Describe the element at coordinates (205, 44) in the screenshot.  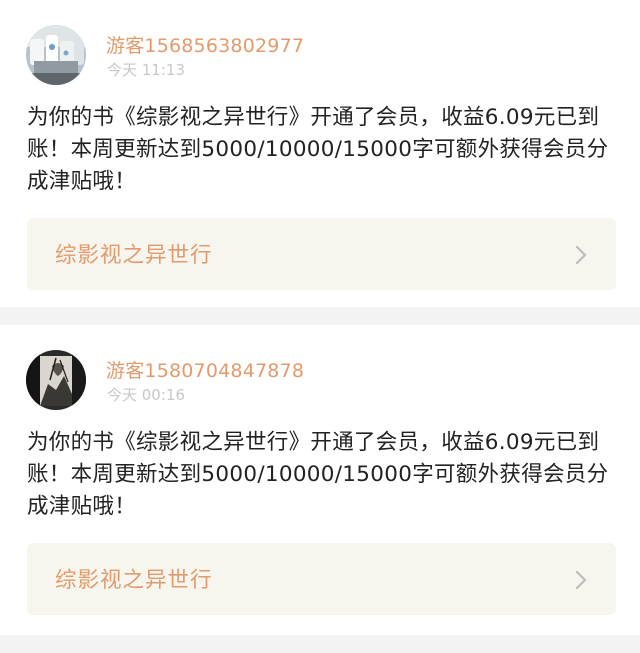
I see `username: 游客1568563802977` at that location.